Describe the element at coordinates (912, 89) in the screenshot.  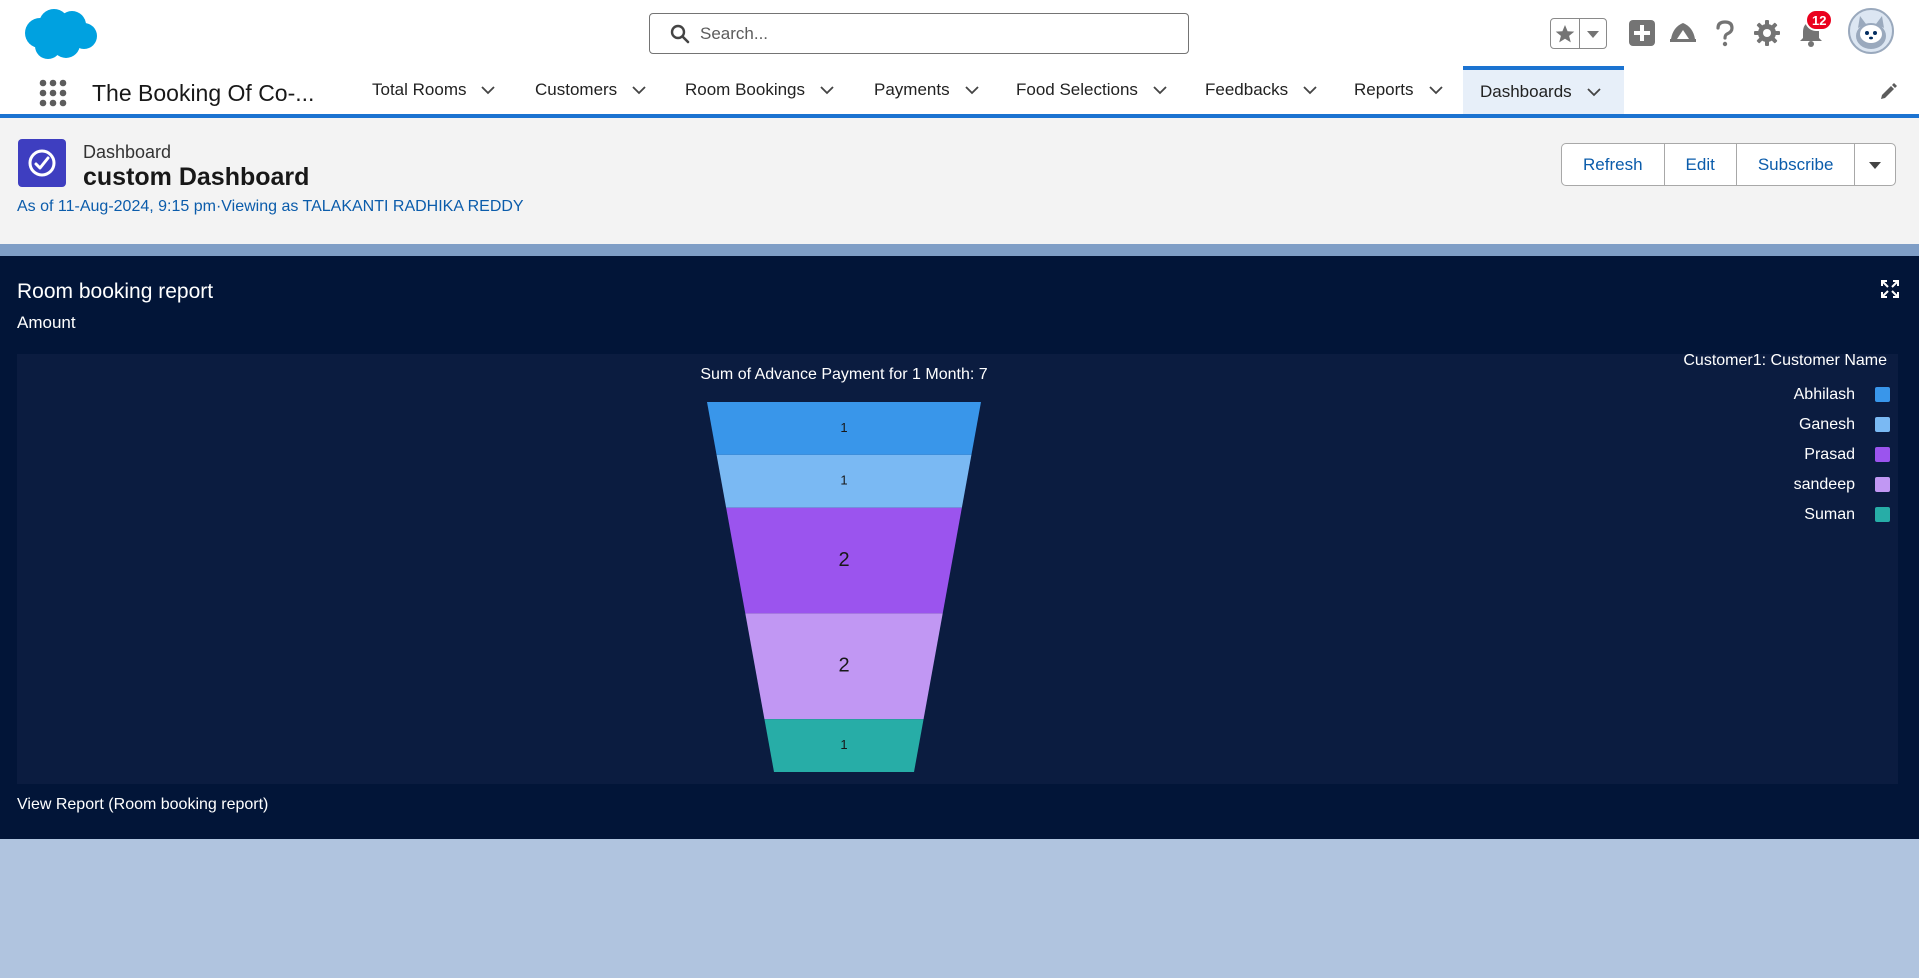
I see `tab-label: Payments` at that location.